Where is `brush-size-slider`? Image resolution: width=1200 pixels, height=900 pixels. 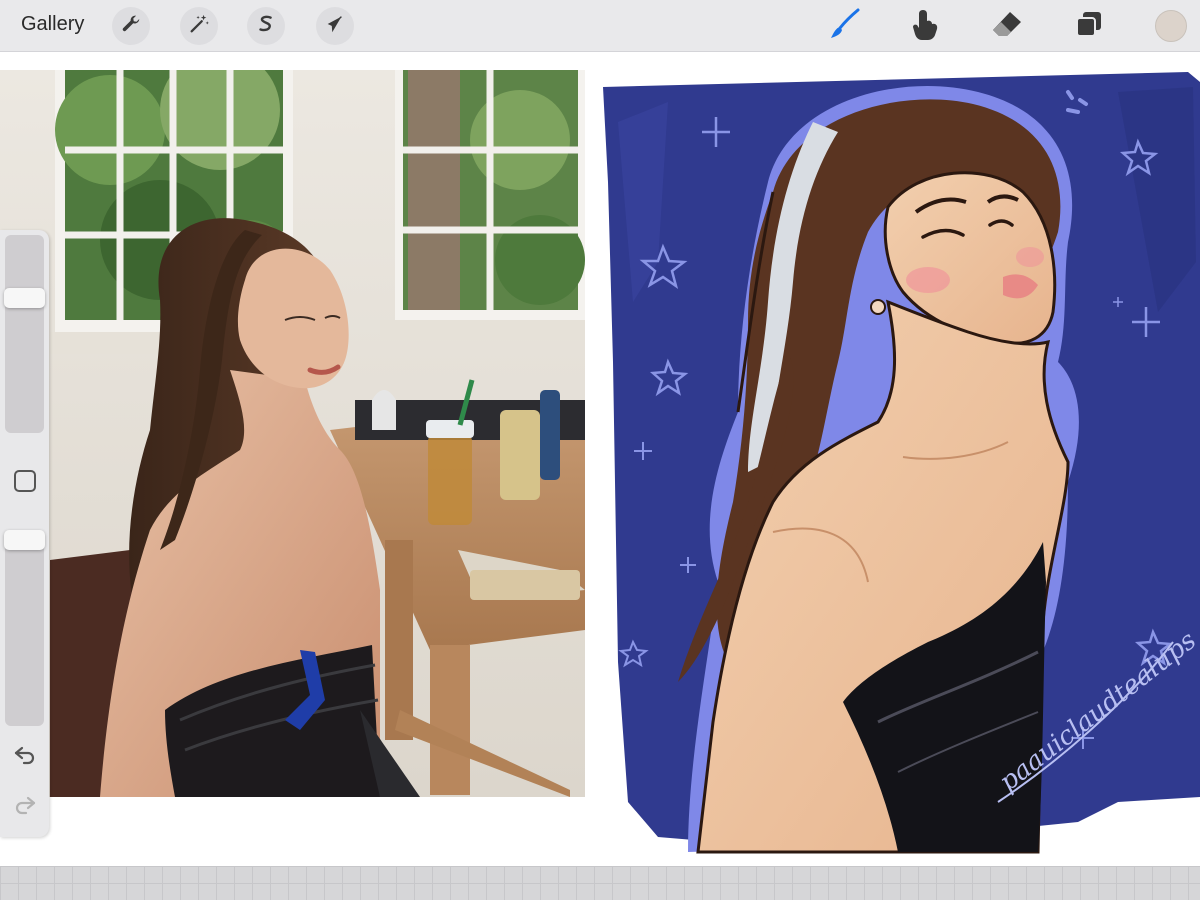 brush-size-slider is located at coordinates (24, 334).